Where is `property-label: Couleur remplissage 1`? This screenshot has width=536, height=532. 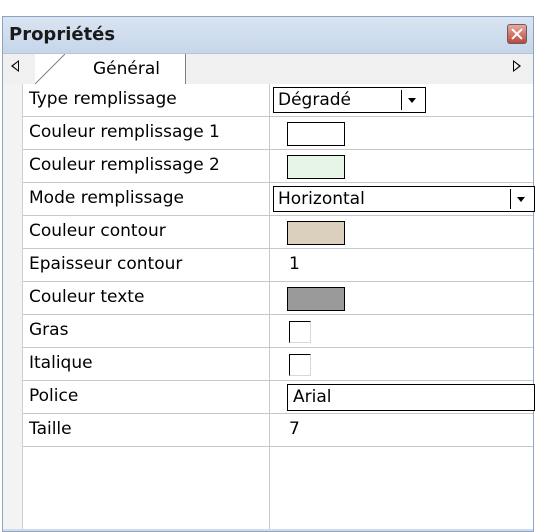
property-label: Couleur remplissage 1 is located at coordinates (124, 132).